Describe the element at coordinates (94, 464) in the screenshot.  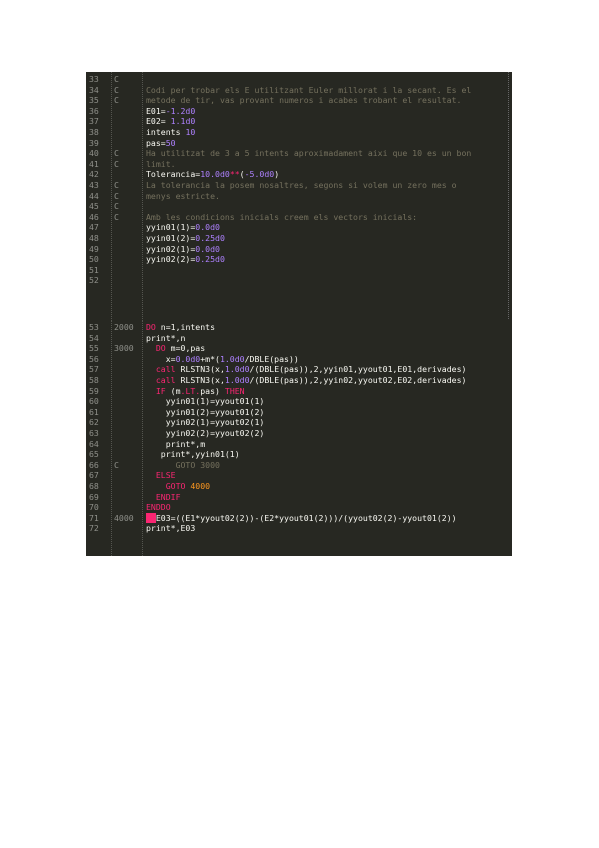
I see `line-number: 66` at that location.